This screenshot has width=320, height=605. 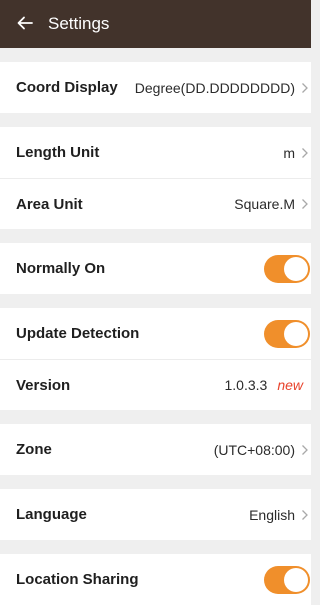 What do you see at coordinates (34, 449) in the screenshot?
I see `zone-label: Zone` at bounding box center [34, 449].